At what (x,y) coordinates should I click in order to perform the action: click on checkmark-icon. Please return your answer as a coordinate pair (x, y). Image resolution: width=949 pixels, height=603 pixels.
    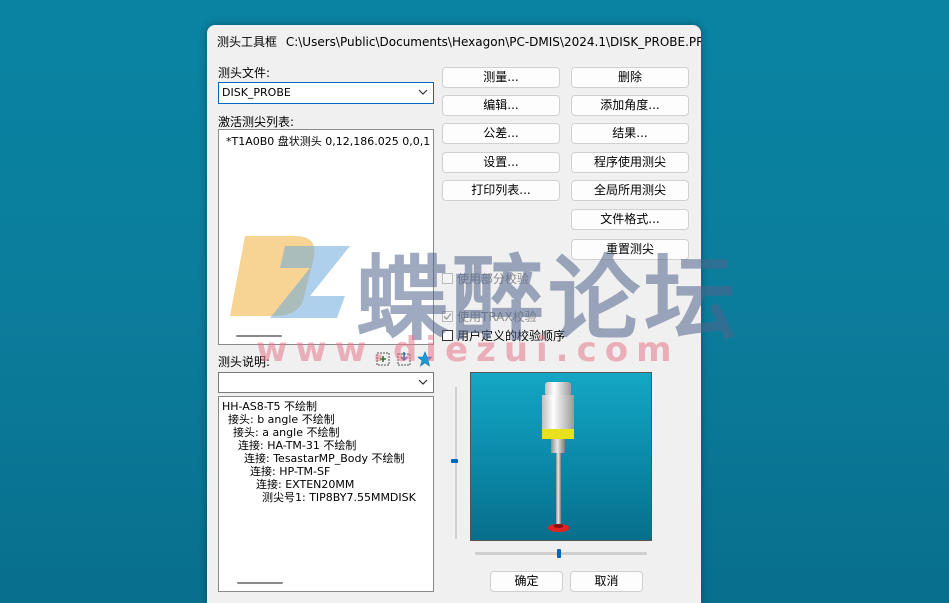
    Looking at the image, I should click on (447, 316).